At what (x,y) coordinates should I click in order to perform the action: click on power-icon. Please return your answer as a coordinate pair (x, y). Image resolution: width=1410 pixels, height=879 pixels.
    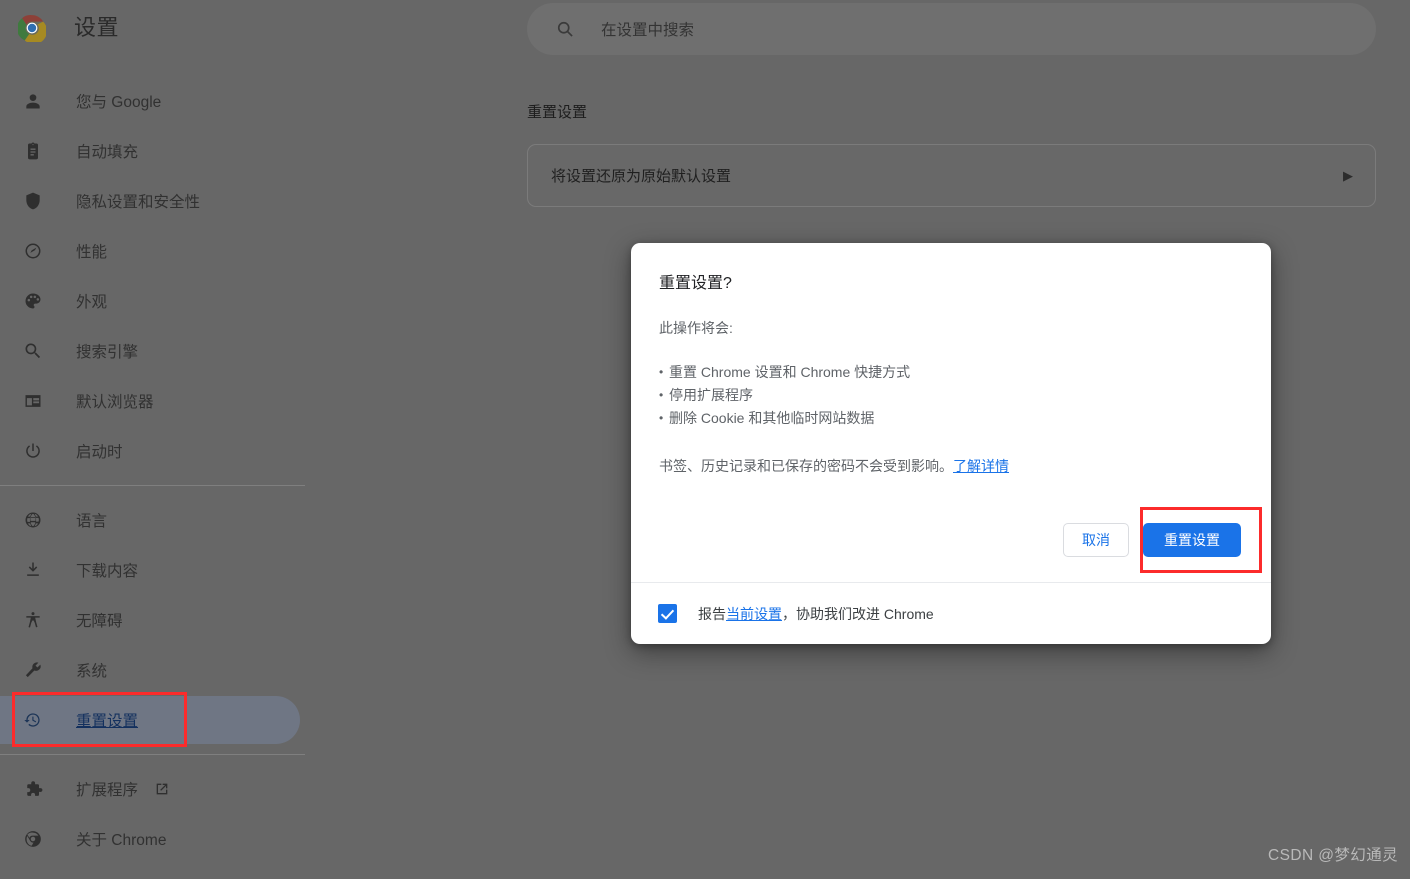
    Looking at the image, I should click on (33, 451).